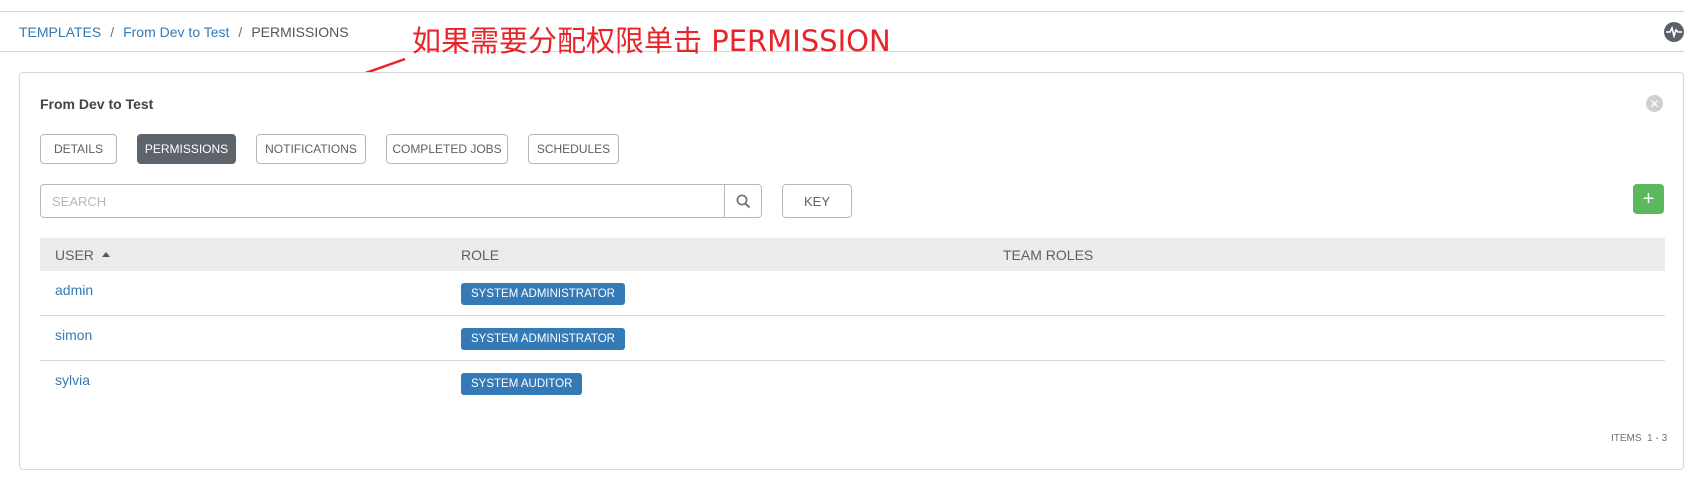 This screenshot has width=1684, height=478. I want to click on user-link: sylvia, so click(72, 380).